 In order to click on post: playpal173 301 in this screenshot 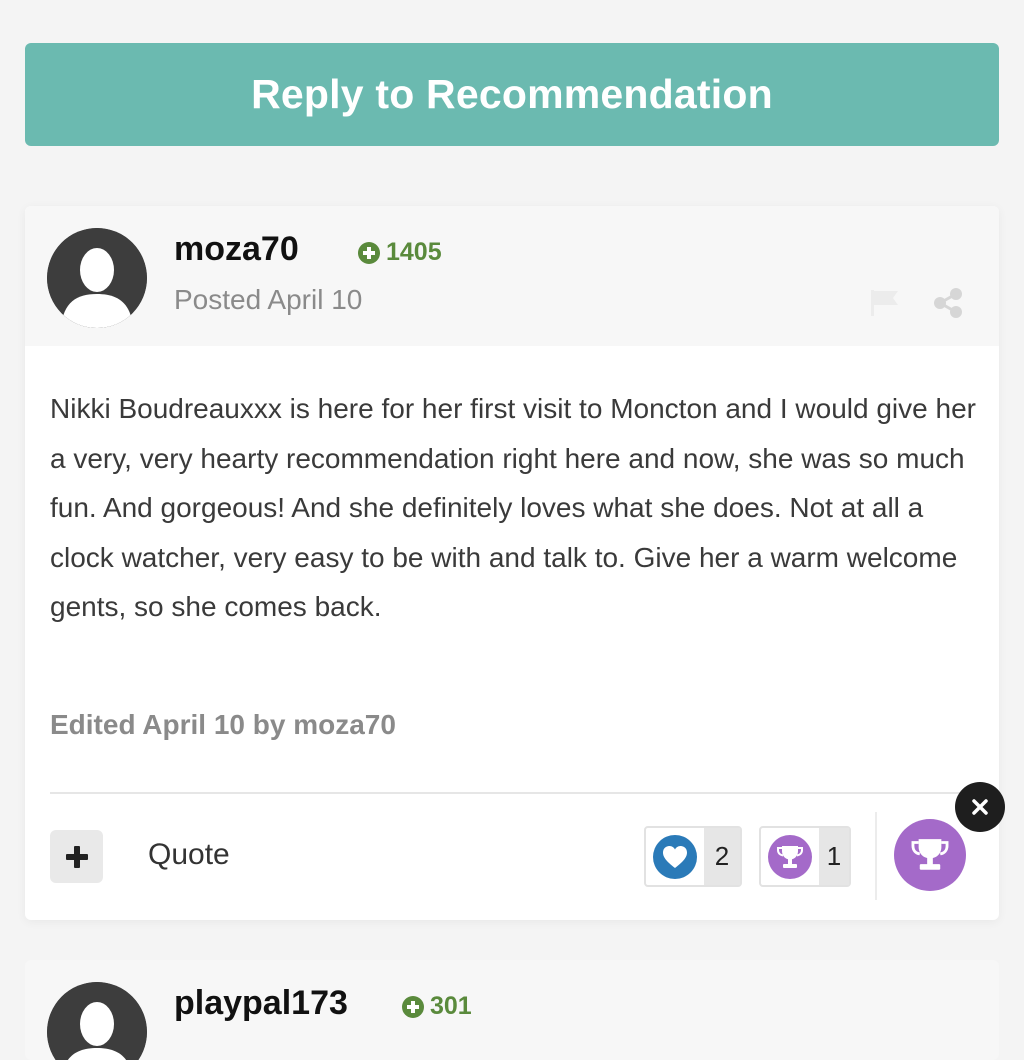, I will do `click(512, 1010)`.